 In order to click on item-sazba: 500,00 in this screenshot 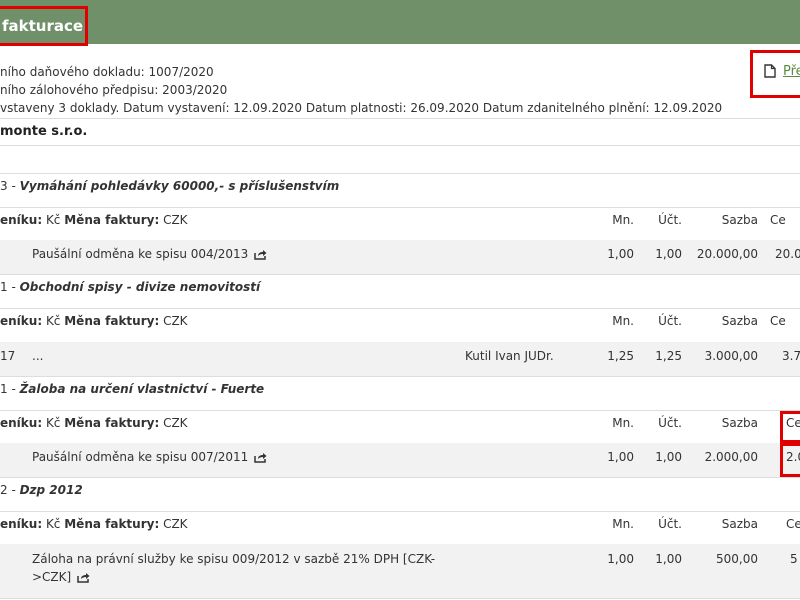, I will do `click(737, 559)`.